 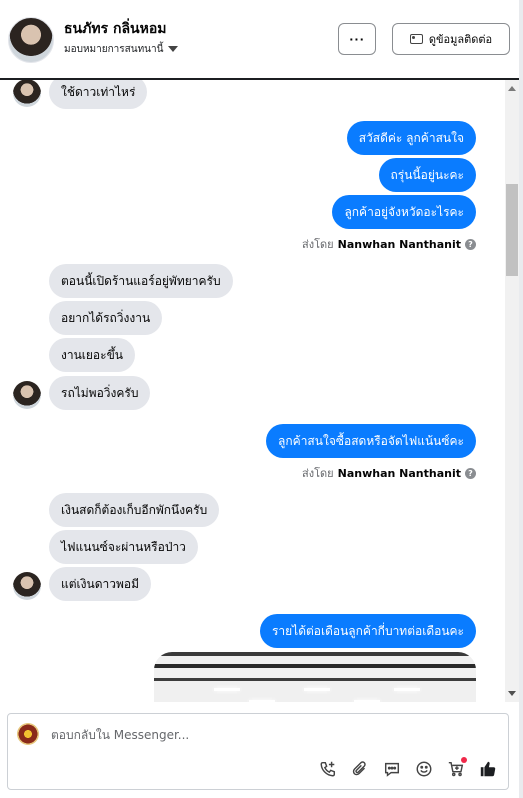 I want to click on message-in: ตอนนี้เปิดร้านแอร์อยู่พัทยาครับ, so click(x=141, y=281).